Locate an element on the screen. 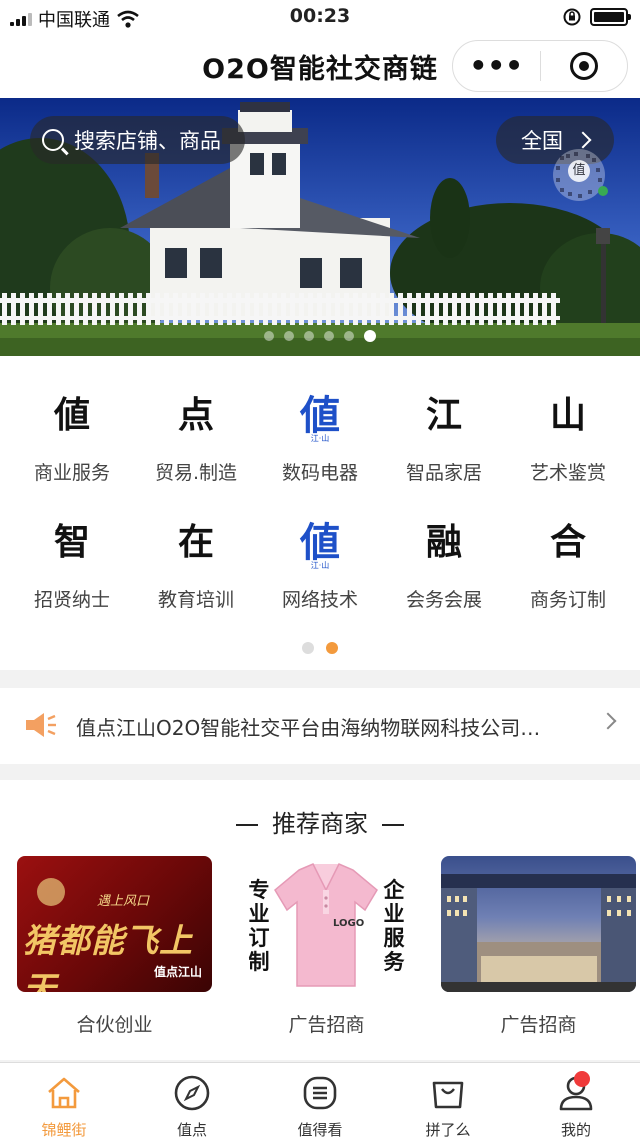 The height and width of the screenshot is (1137, 640). tab-home: 锦鲤街 is located at coordinates (64, 1100).